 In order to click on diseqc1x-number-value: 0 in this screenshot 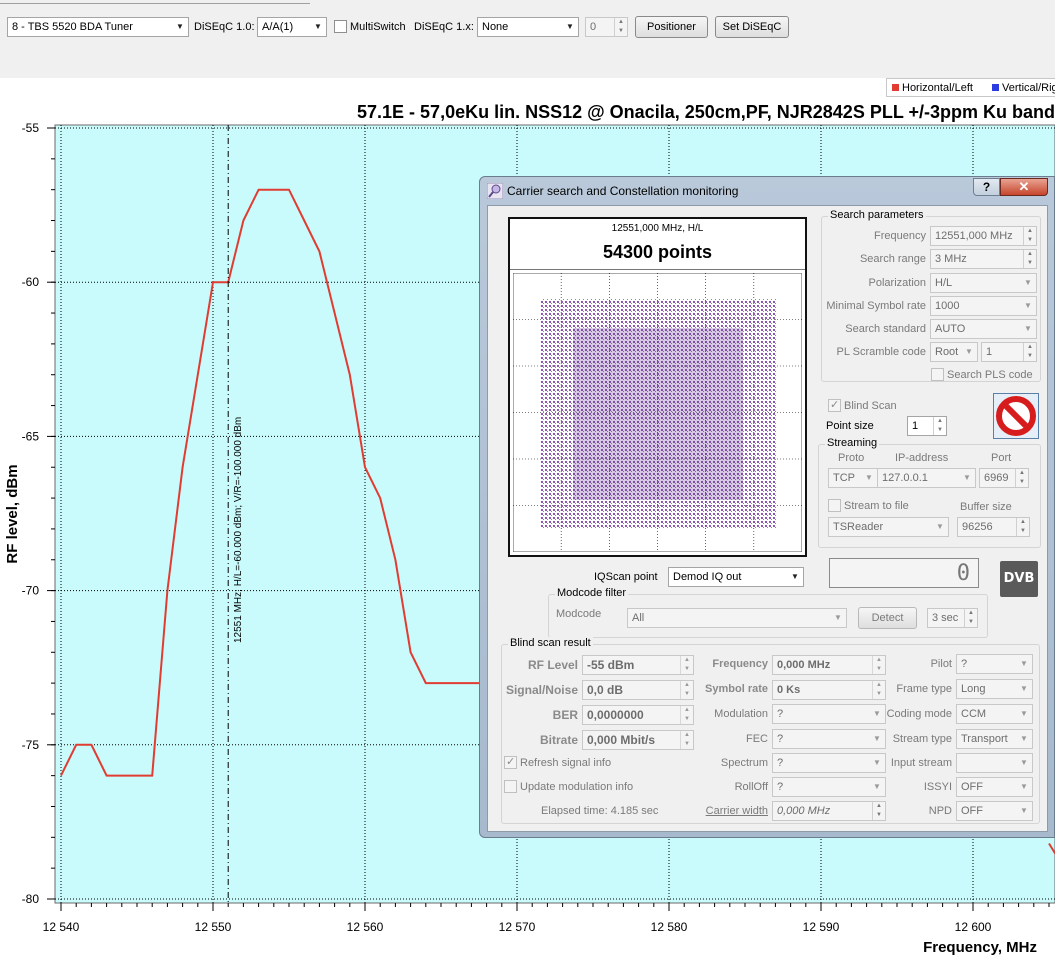, I will do `click(593, 27)`.